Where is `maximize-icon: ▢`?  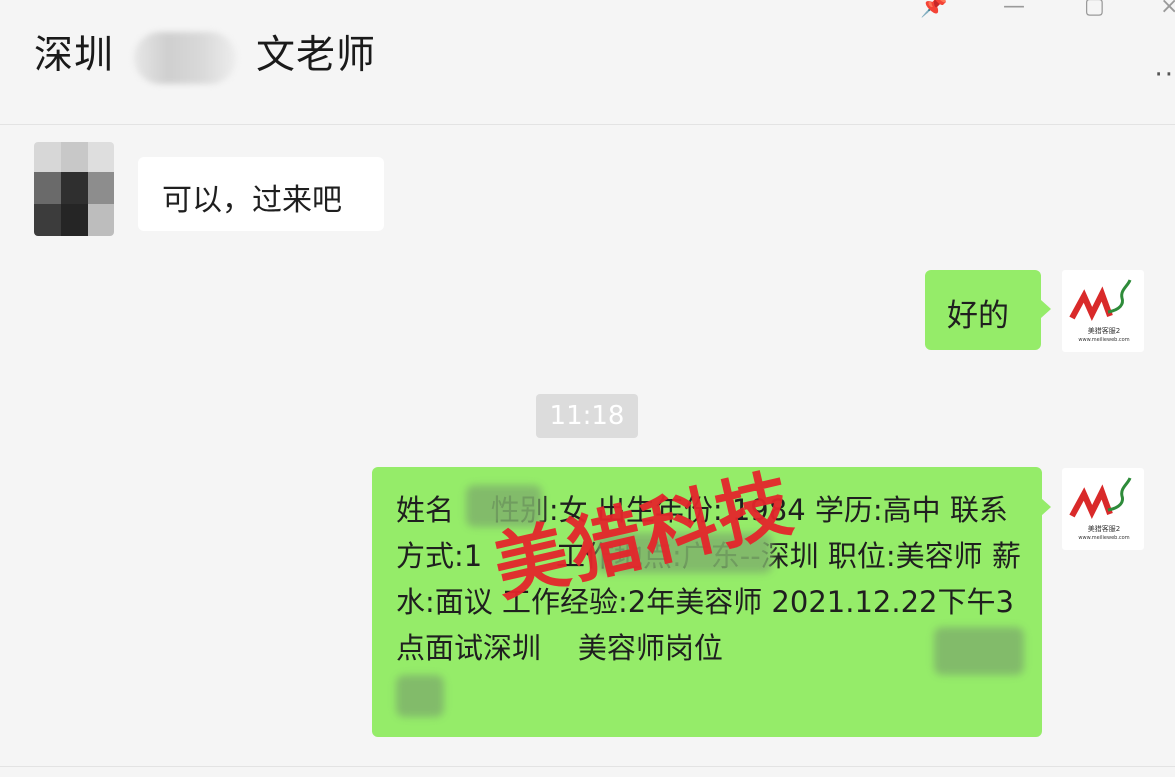
maximize-icon: ▢ is located at coordinates (1094, 9).